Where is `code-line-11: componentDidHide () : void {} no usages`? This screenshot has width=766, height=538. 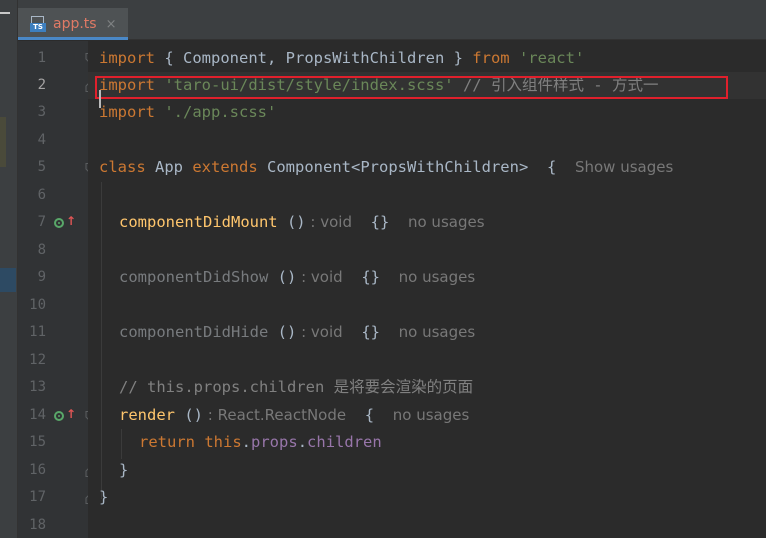 code-line-11: componentDidHide () : void {} no usages is located at coordinates (442, 332).